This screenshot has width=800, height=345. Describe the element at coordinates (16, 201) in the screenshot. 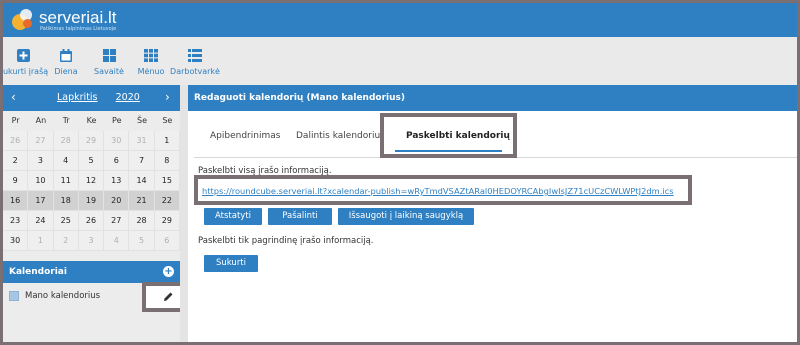

I see `day-cell: 16` at that location.